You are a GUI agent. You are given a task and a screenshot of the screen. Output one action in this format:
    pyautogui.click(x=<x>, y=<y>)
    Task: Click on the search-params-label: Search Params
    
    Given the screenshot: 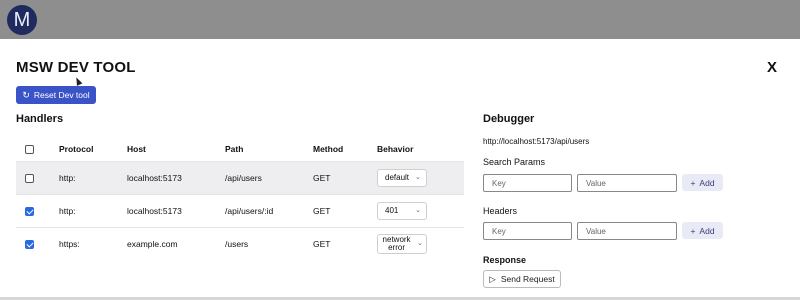 What is the action you would take?
    pyautogui.click(x=514, y=162)
    